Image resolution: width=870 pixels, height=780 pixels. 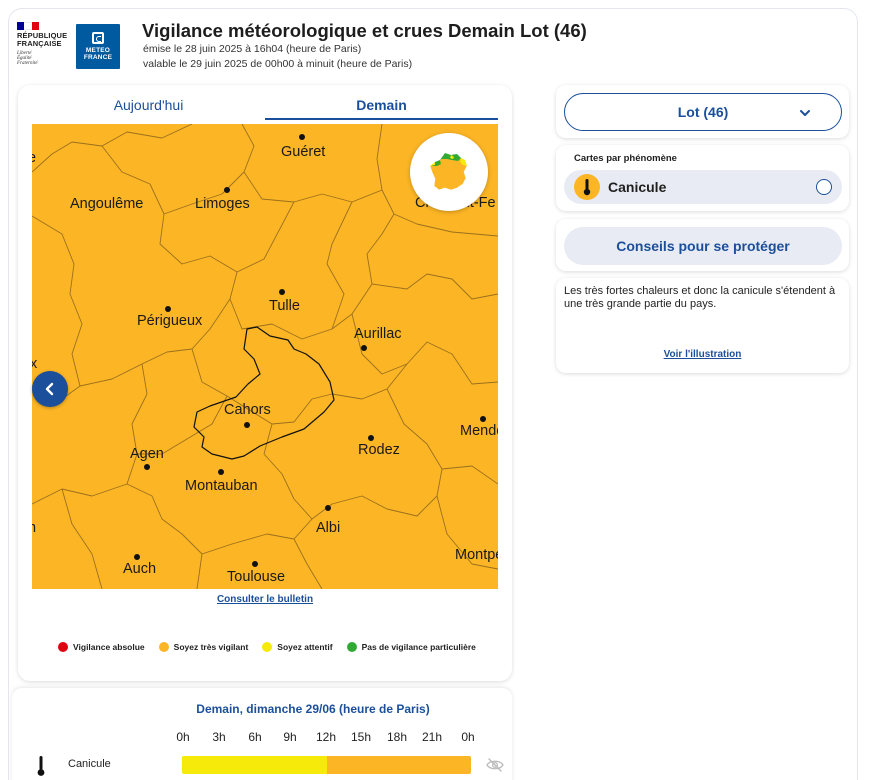 What do you see at coordinates (147, 454) in the screenshot?
I see `city-agen: Agen` at bounding box center [147, 454].